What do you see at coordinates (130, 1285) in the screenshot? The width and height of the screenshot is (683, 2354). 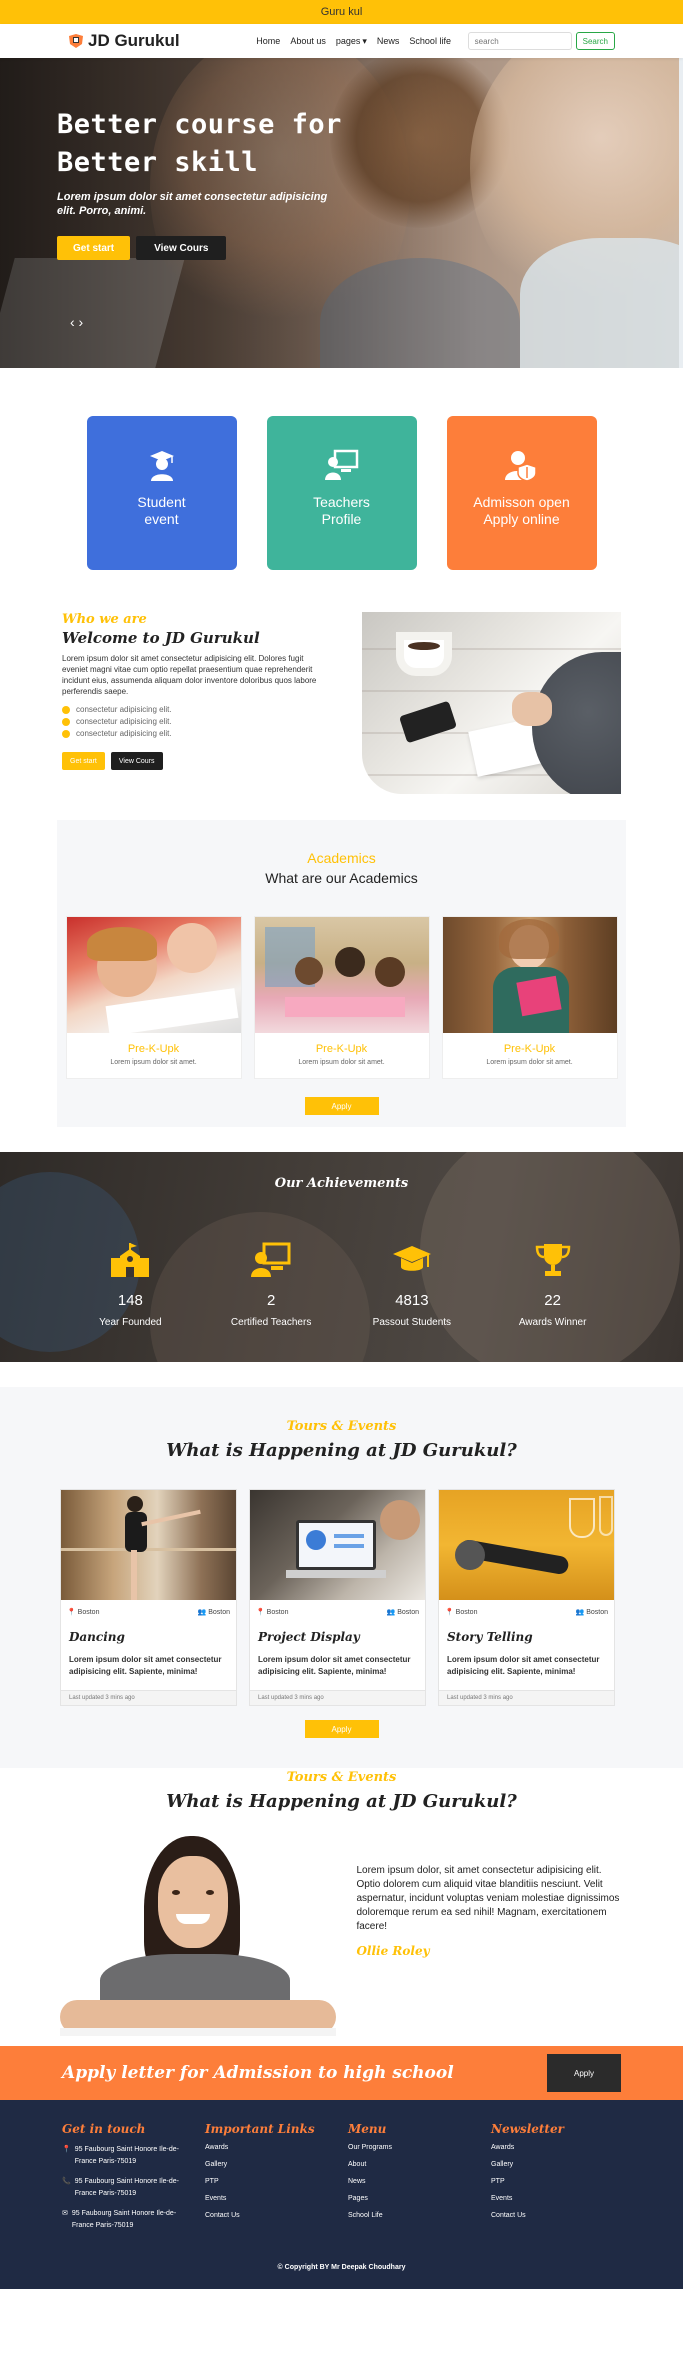 I see `achievement-item: 148 Year Founded` at bounding box center [130, 1285].